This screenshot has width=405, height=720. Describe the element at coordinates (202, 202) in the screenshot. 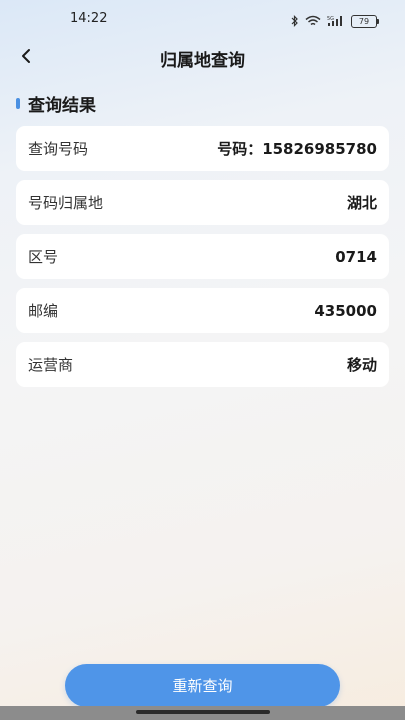

I see `result-row-location: 号码归属地 湖北` at that location.